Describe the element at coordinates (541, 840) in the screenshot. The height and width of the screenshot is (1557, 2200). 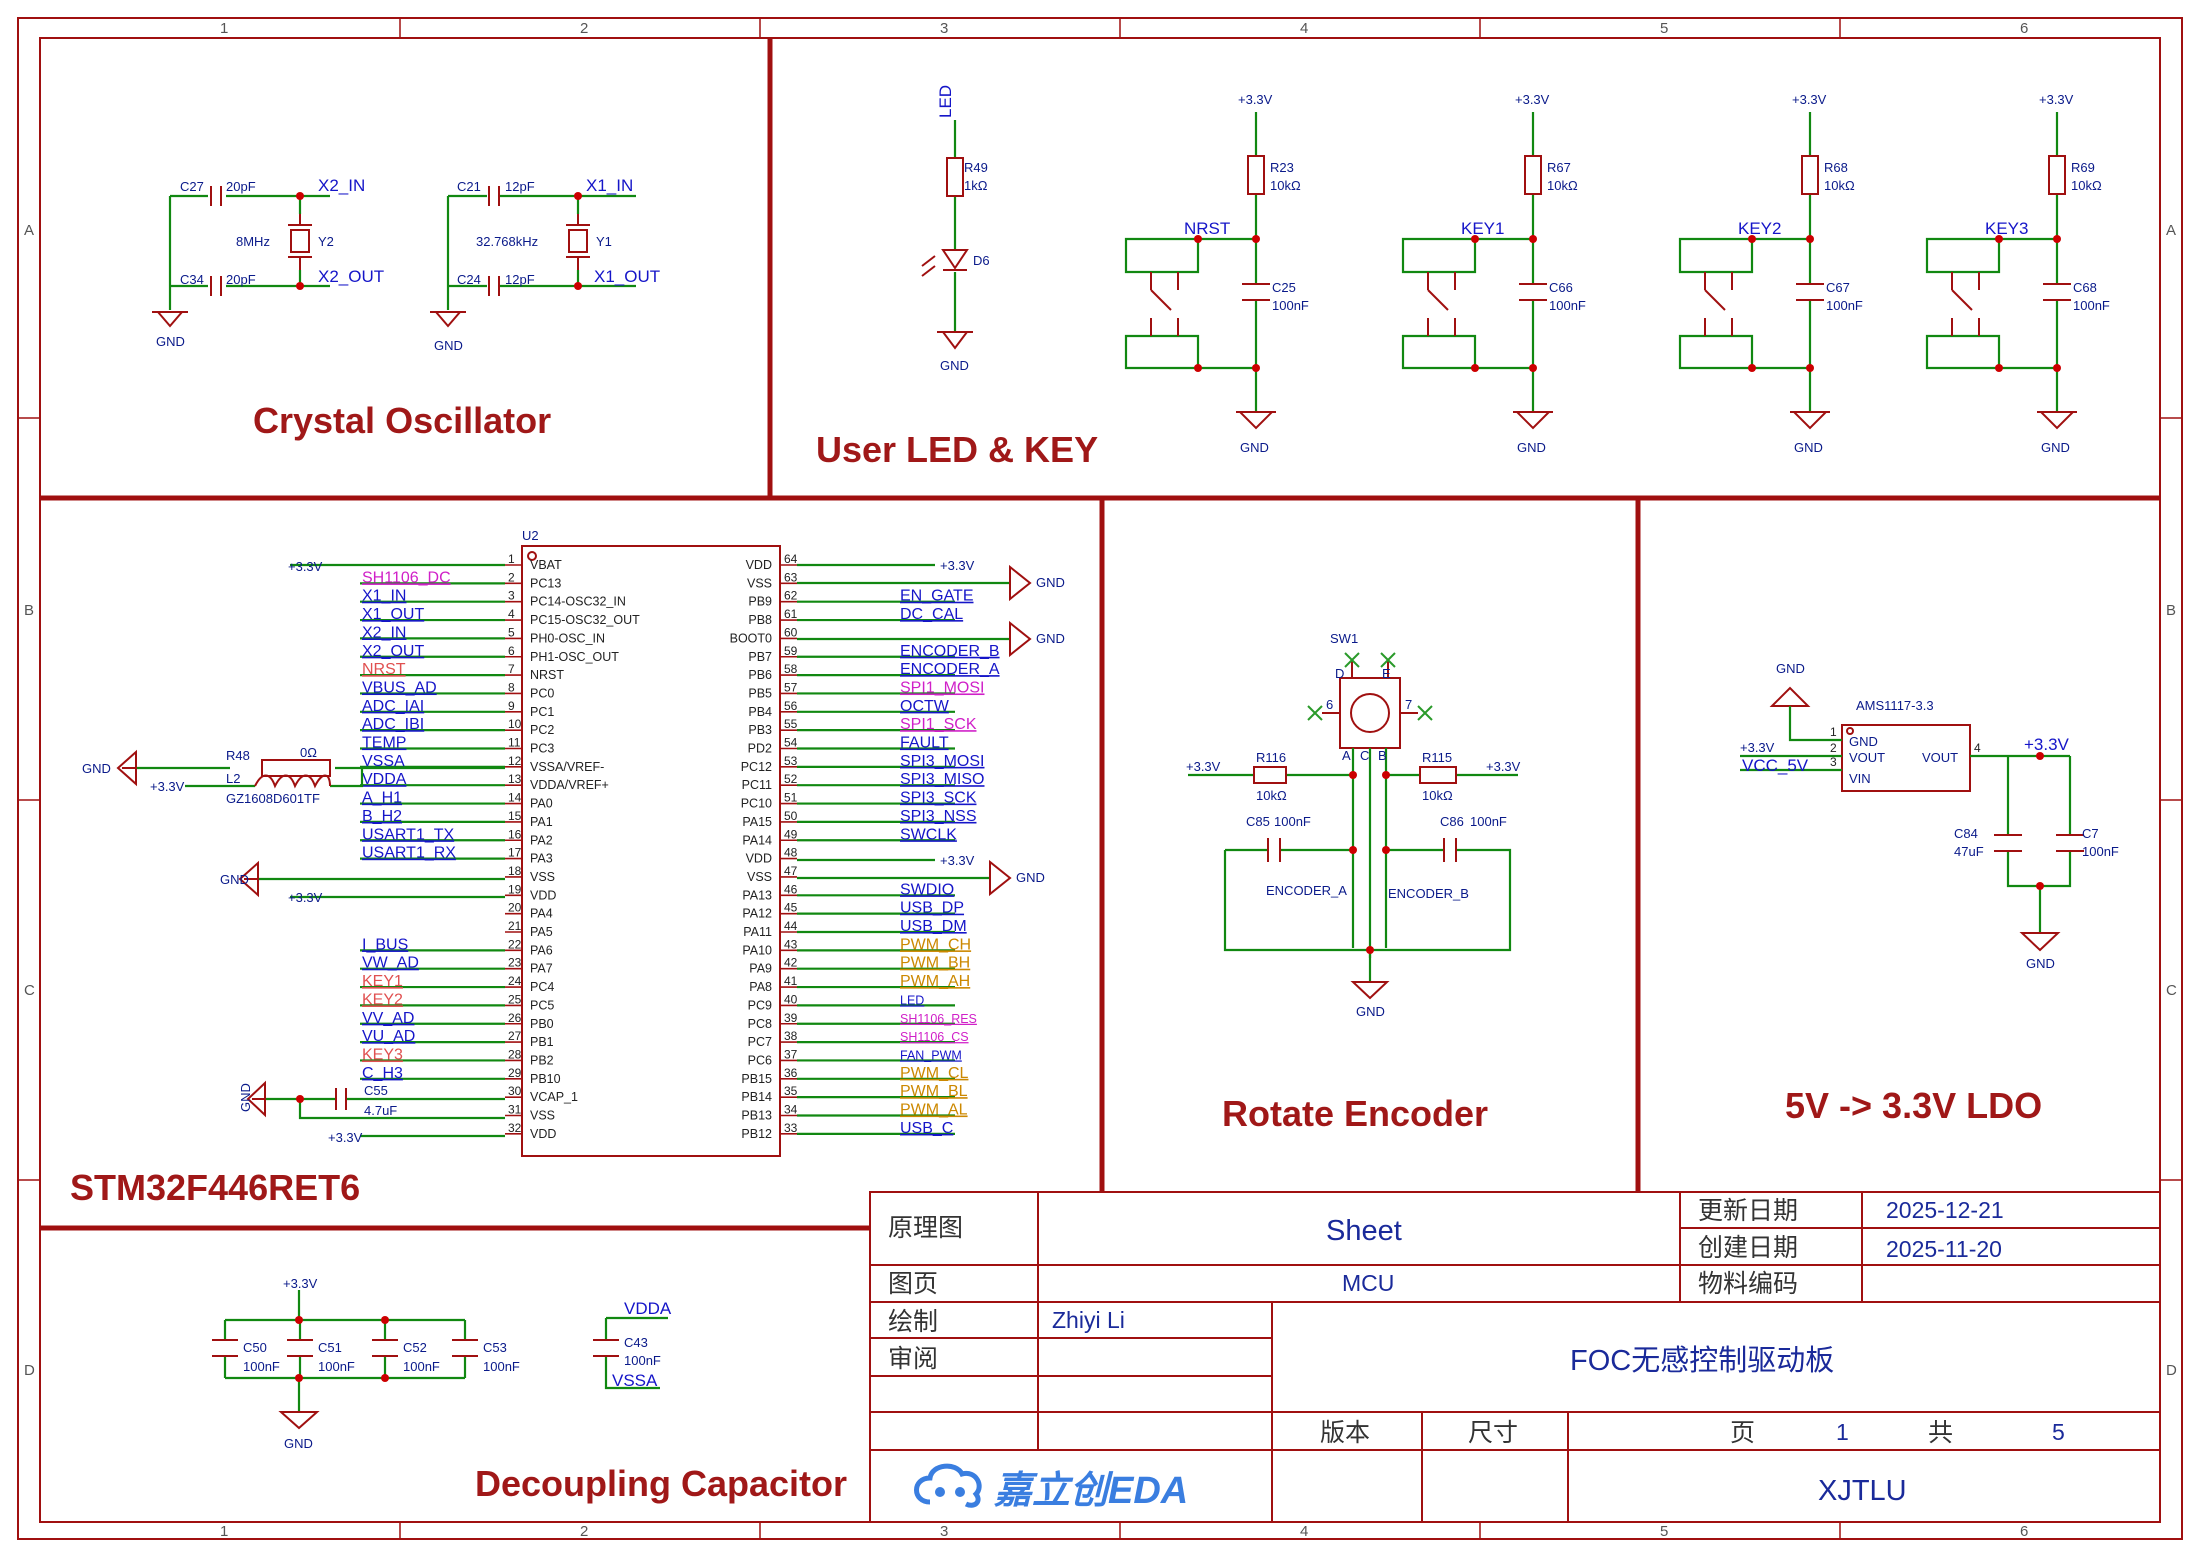
I see `mcu-pin-name-16: PA2` at that location.